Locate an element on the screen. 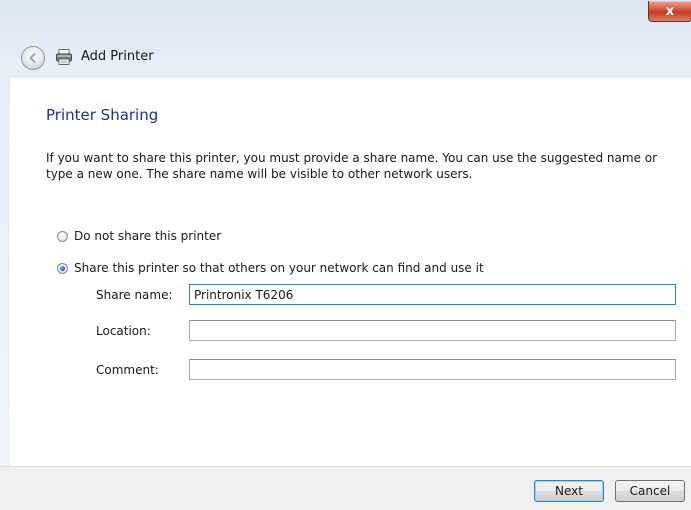 The width and height of the screenshot is (691, 510). close-button: x is located at coordinates (669, 11).